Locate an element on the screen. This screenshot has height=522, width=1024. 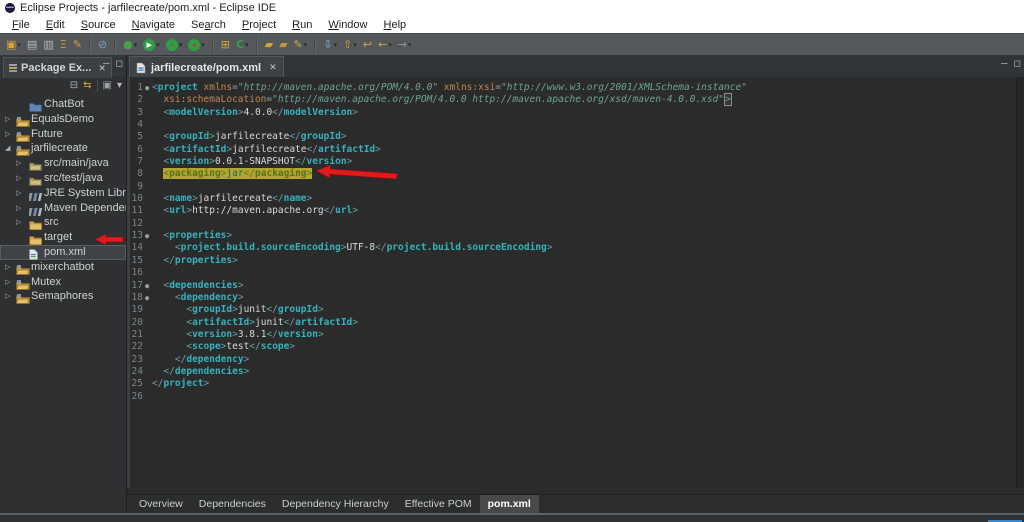
forward-button: → ▾ is located at coordinates (405, 45).